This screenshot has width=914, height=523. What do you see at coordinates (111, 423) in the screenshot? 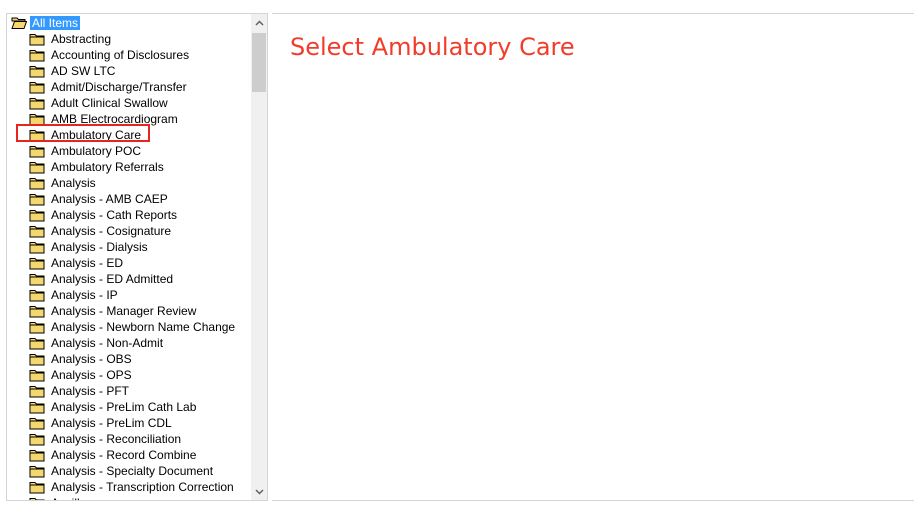
I see `tree-item-label: Analysis - PreLim CDL` at bounding box center [111, 423].